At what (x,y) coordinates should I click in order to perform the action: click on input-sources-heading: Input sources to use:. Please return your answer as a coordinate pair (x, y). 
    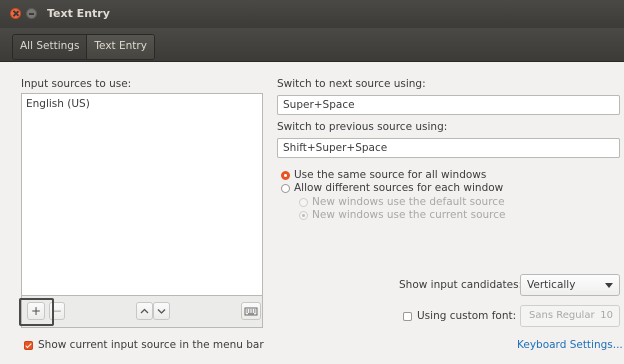
    Looking at the image, I should click on (76, 84).